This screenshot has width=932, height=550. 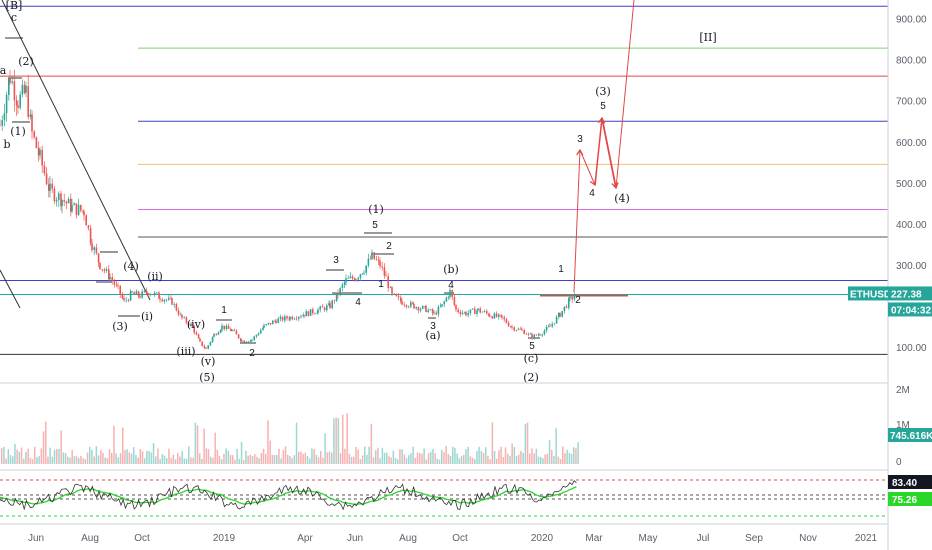 What do you see at coordinates (375, 225) in the screenshot?
I see `wave-label: 5` at bounding box center [375, 225].